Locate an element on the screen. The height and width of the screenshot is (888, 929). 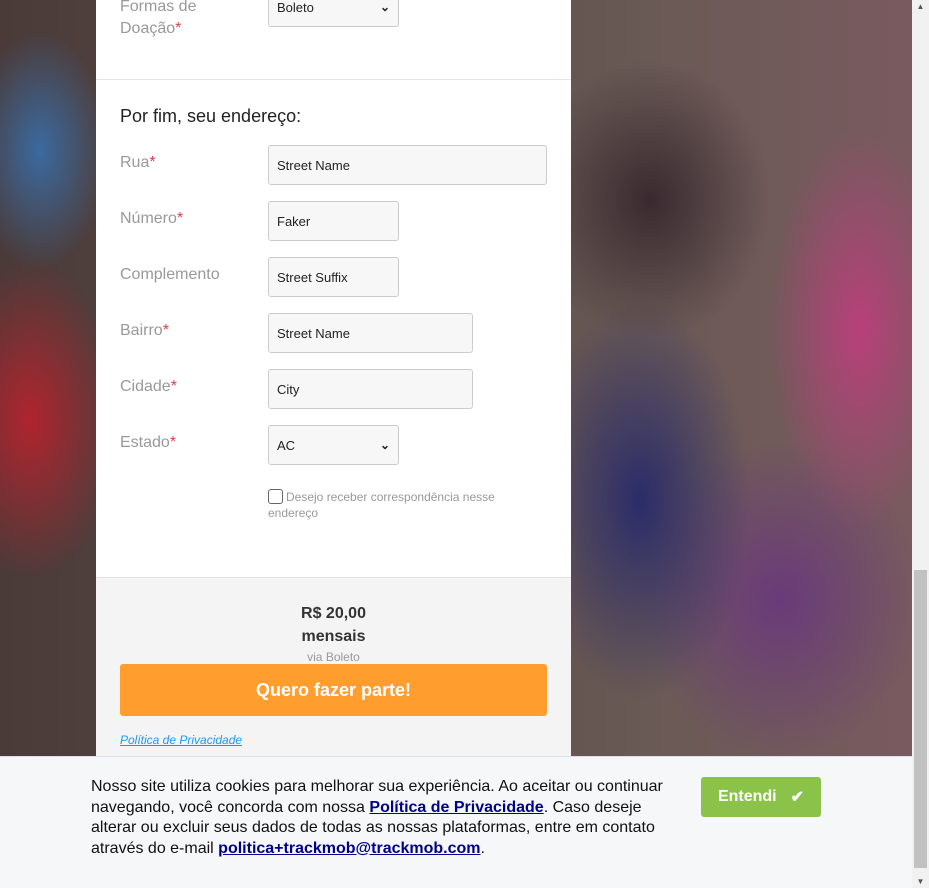
submit-button: Quero fazer parte! is located at coordinates (333, 690).